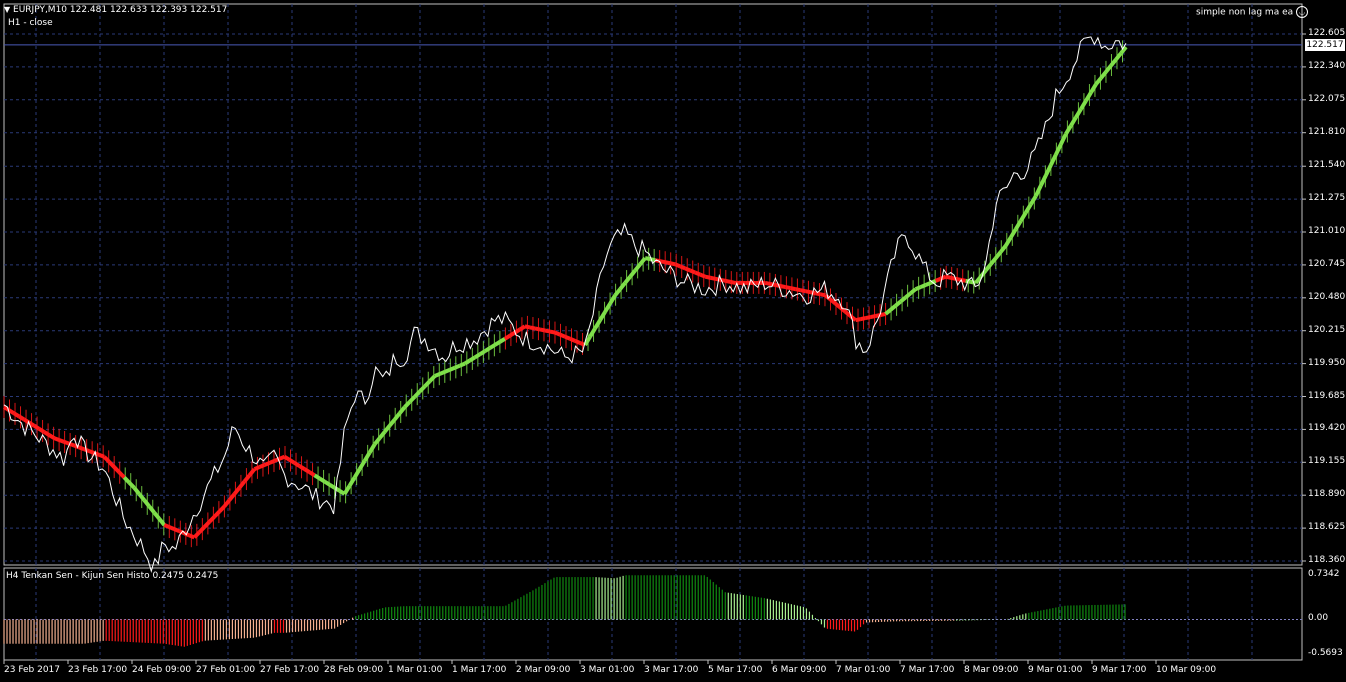  I want to click on time-tick-label: 7 Mar 01:00, so click(863, 670).